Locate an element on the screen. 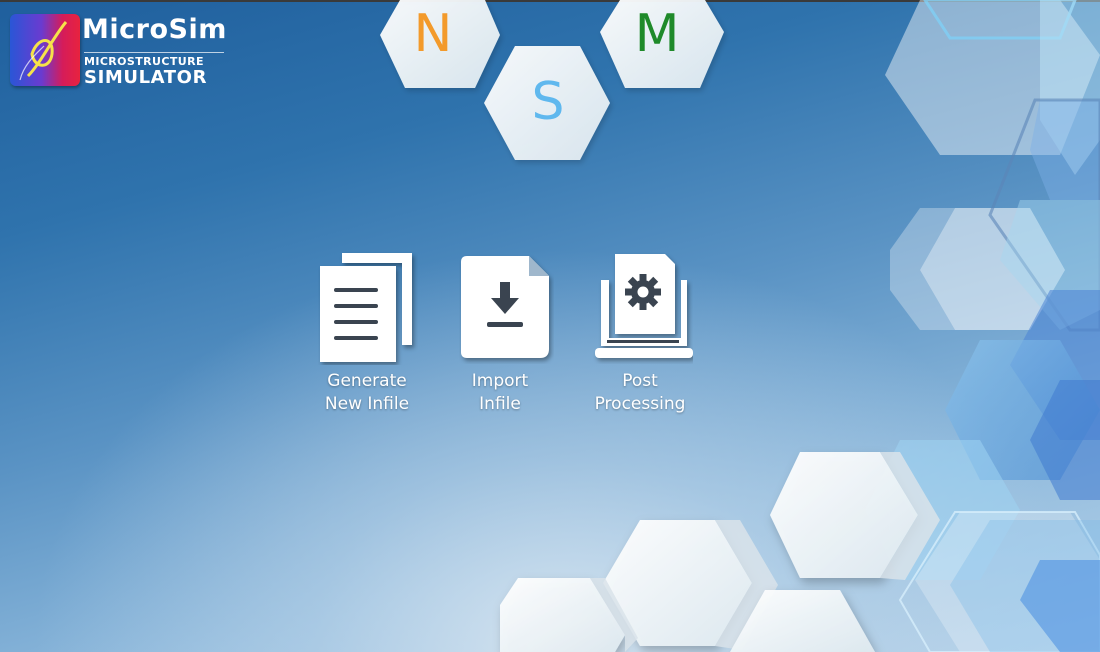 The width and height of the screenshot is (1100, 652). hexagon-letter-n: N is located at coordinates (433, 34).